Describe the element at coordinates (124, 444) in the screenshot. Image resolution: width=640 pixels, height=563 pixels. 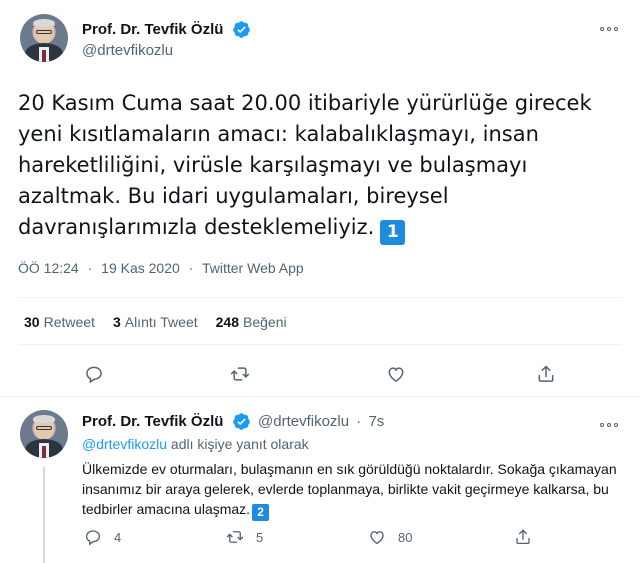
I see `replying-to-mention: @drtevfikozlu` at that location.